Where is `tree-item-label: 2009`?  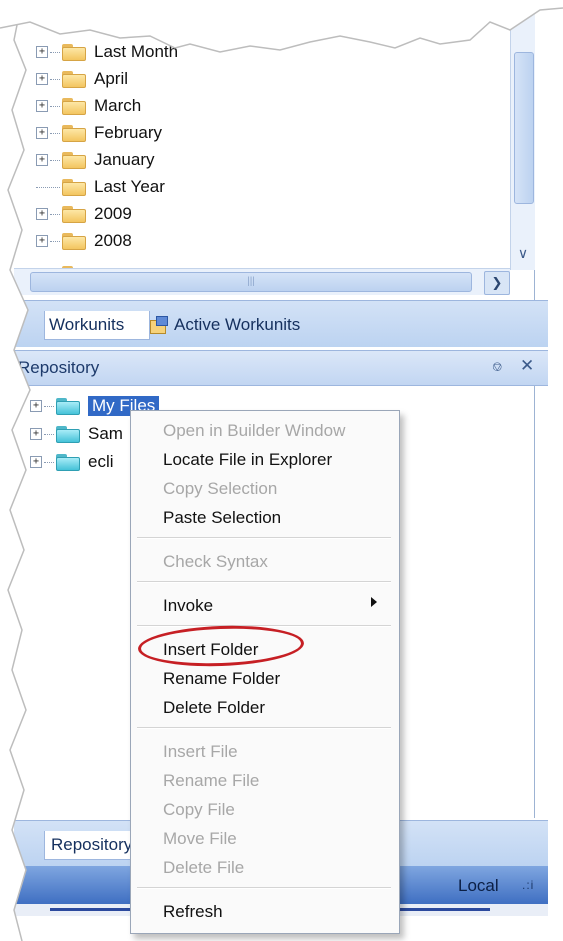
tree-item-label: 2009 is located at coordinates (113, 213).